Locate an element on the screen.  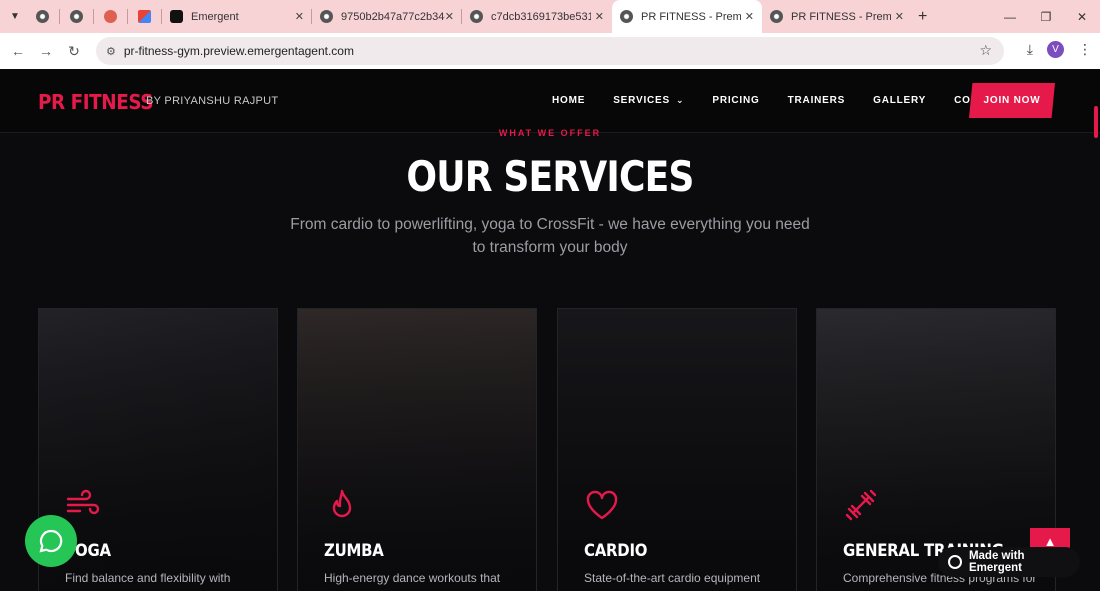
browser-tab-emergent: Emergent ✕ is located at coordinates (237, 16).